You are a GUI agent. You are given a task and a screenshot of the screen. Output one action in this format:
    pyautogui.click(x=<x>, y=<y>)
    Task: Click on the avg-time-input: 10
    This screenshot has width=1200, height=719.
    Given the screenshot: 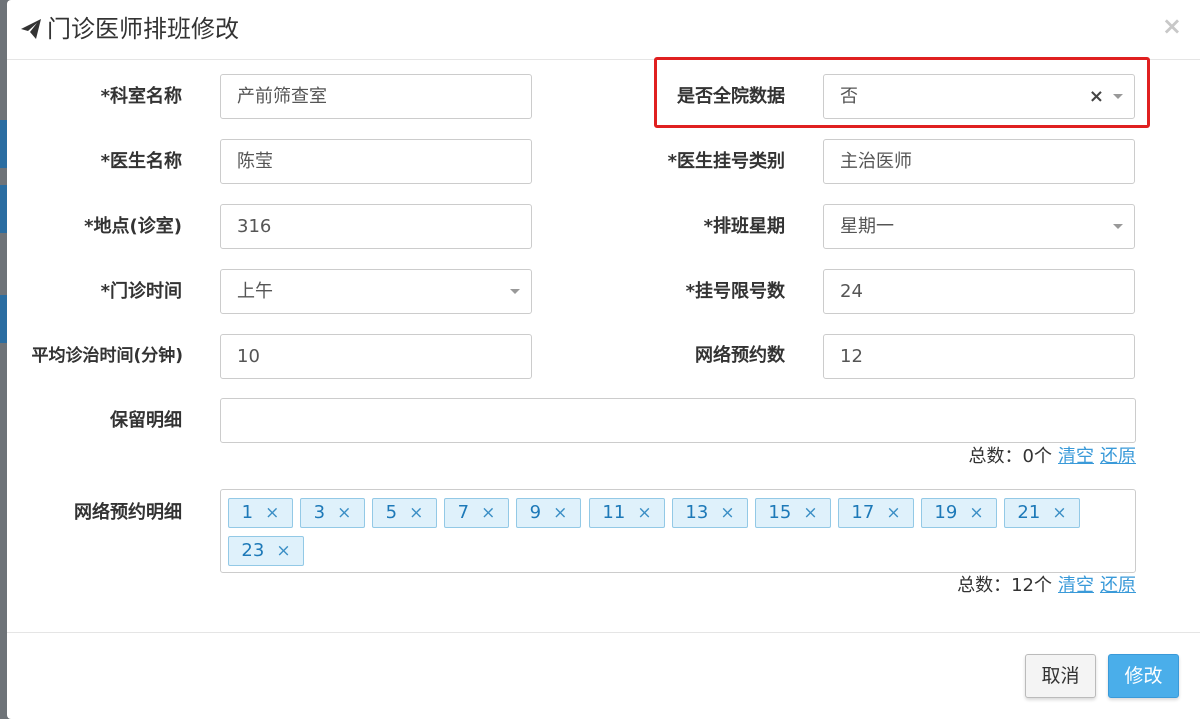 What is the action you would take?
    pyautogui.click(x=376, y=356)
    